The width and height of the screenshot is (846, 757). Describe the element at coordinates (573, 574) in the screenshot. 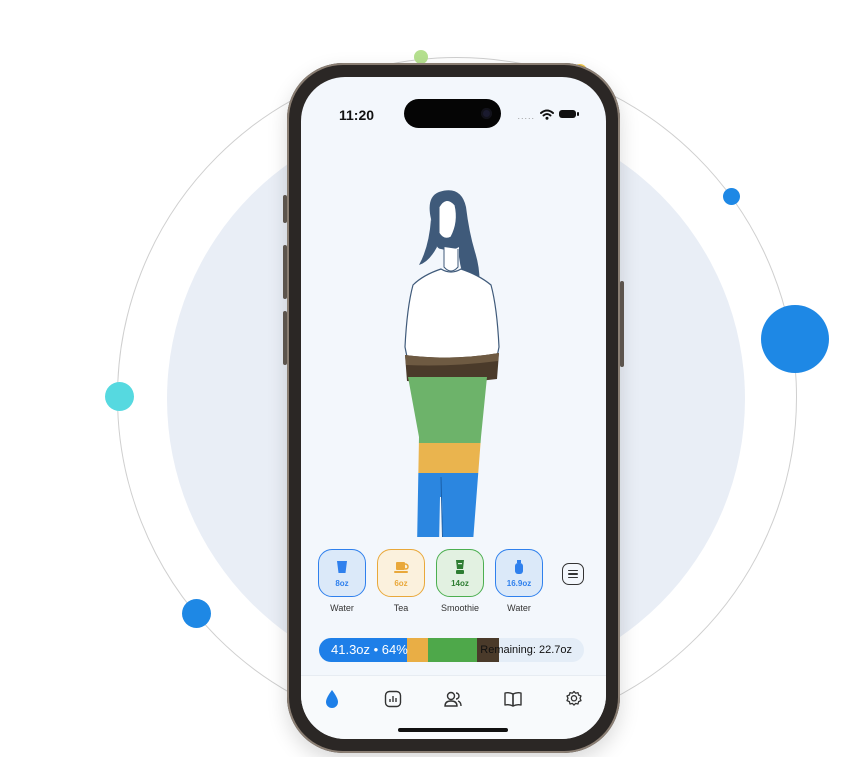

I see `drink-list-button` at that location.